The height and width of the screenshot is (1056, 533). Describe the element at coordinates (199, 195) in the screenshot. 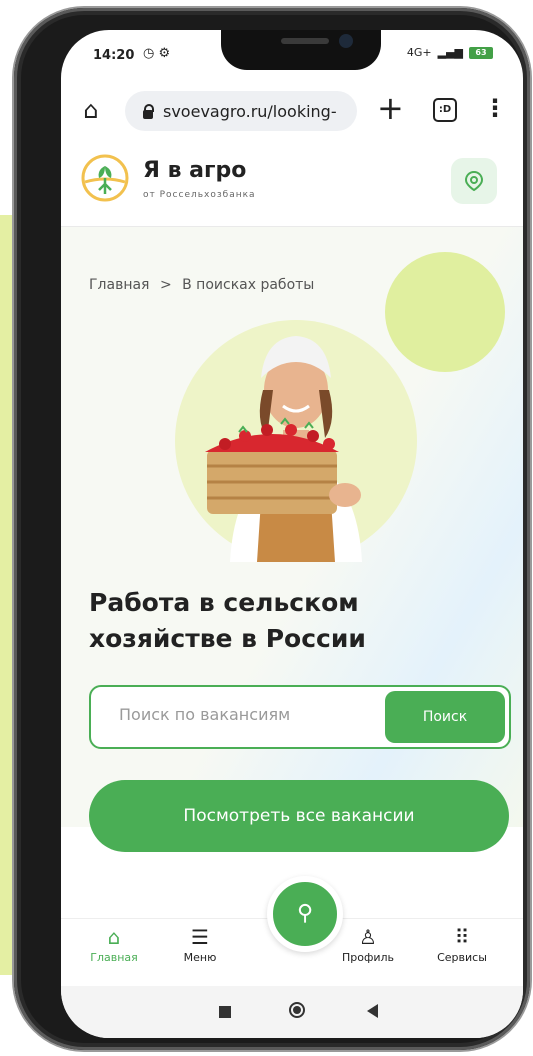

I see `brand-subtitle: от Россельхозбанка` at that location.